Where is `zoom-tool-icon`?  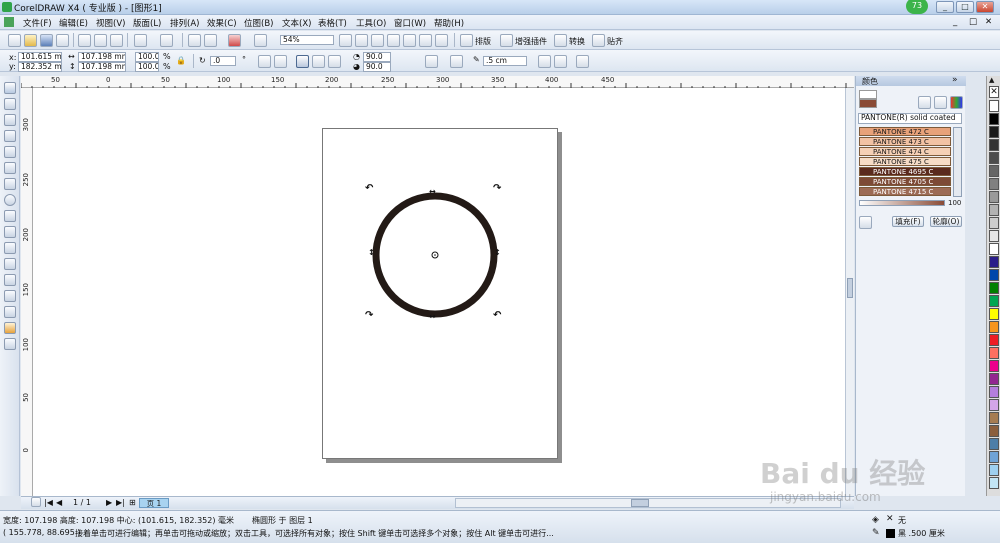
zoom-tool-icon is located at coordinates (10, 136).